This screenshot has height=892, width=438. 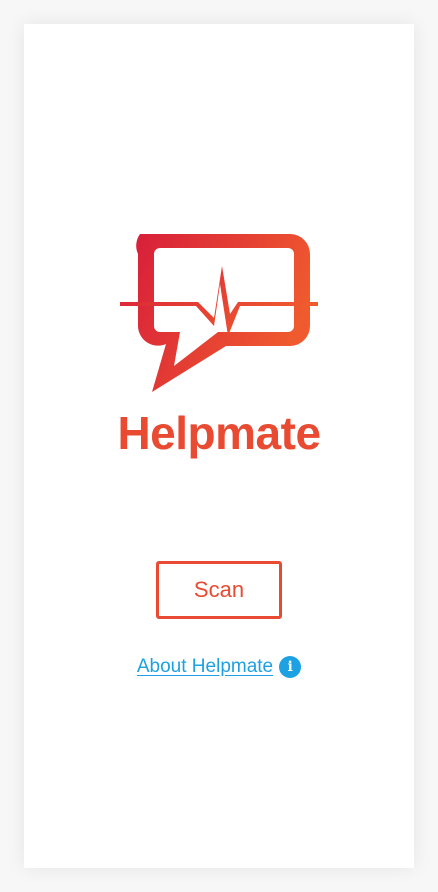 I want to click on info-icon: i, so click(x=290, y=667).